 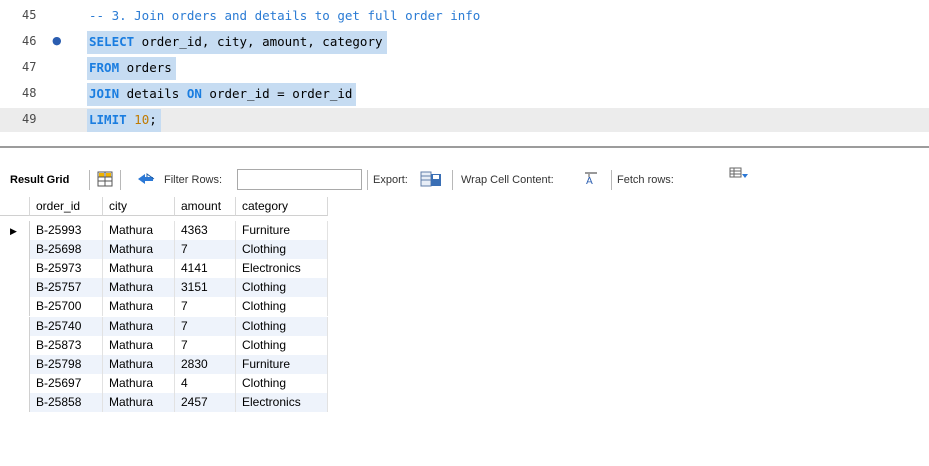 I want to click on wrap-cell-content-label: Wrap Cell Content:, so click(x=507, y=180).